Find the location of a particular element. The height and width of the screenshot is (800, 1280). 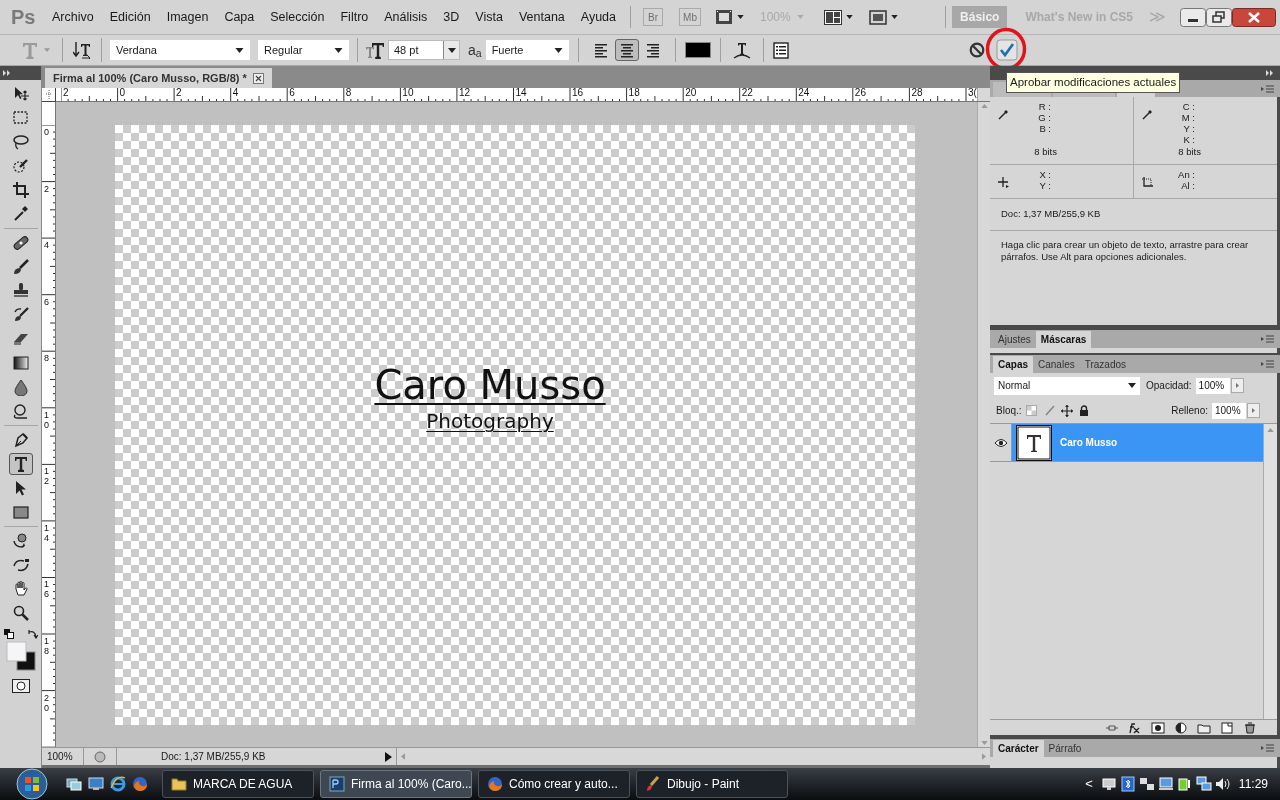

canvas-title-text: Caro Musso is located at coordinates (490, 385).